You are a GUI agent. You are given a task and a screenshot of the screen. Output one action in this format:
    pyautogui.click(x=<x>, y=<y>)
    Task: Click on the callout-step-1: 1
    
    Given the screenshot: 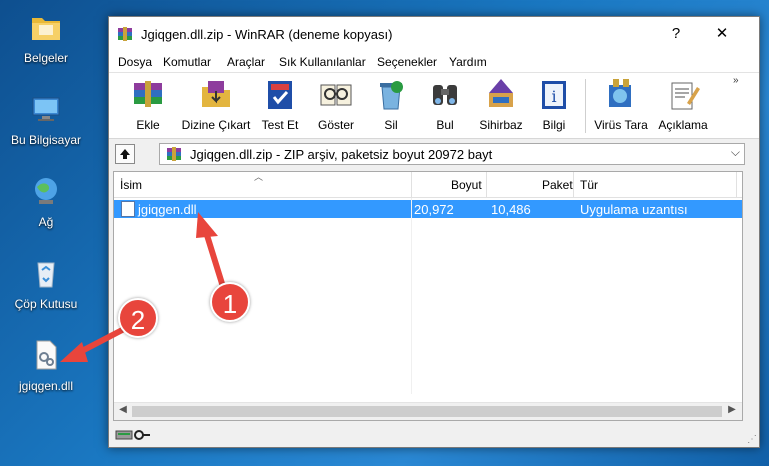 What is the action you would take?
    pyautogui.click(x=230, y=302)
    